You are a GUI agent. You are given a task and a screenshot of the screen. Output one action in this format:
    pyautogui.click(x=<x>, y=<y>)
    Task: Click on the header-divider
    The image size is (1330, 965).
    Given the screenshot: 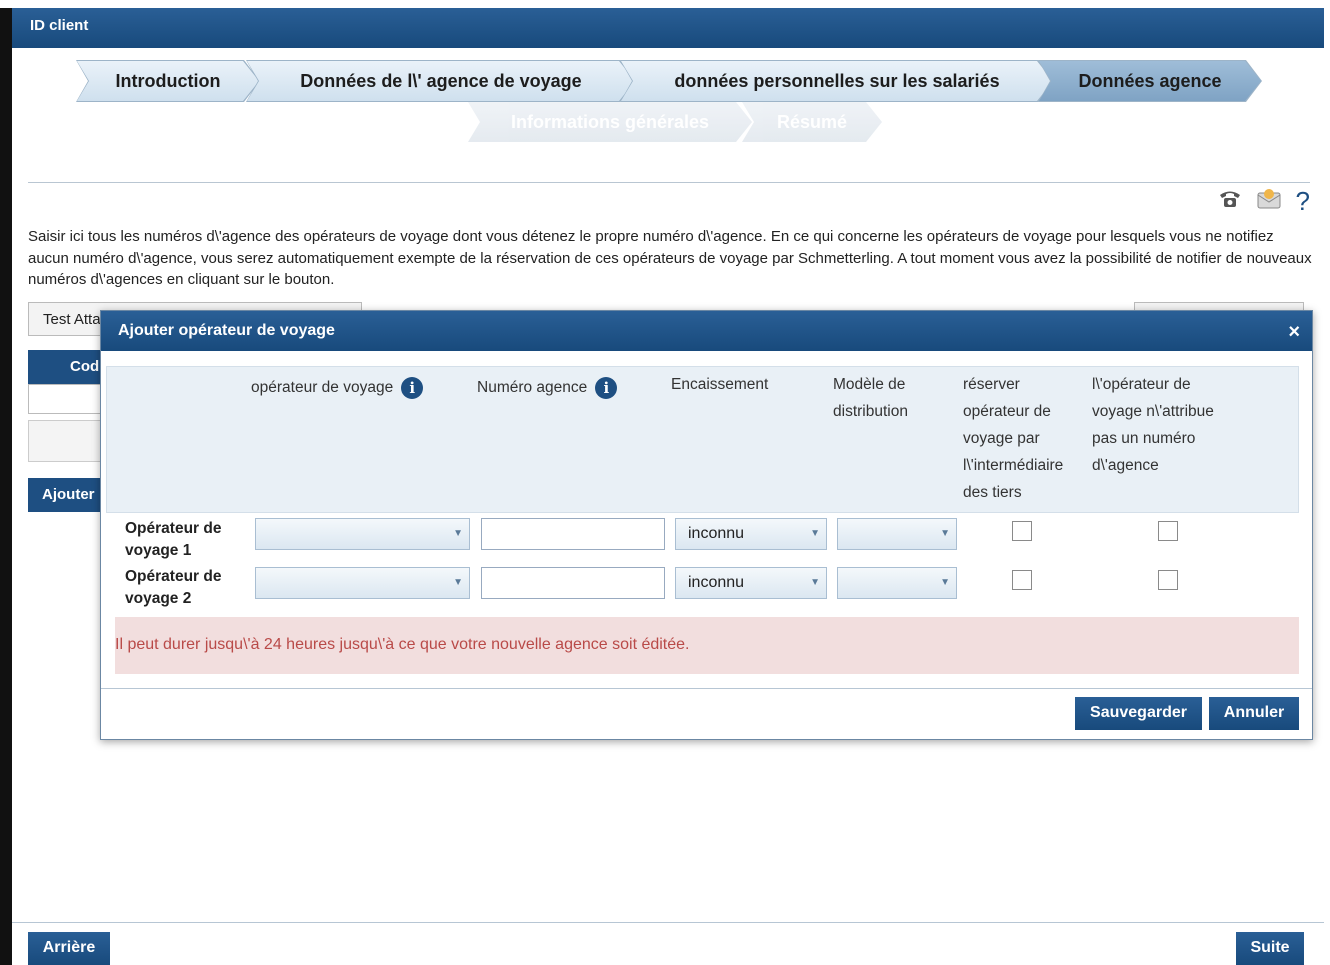 What is the action you would take?
    pyautogui.click(x=669, y=182)
    